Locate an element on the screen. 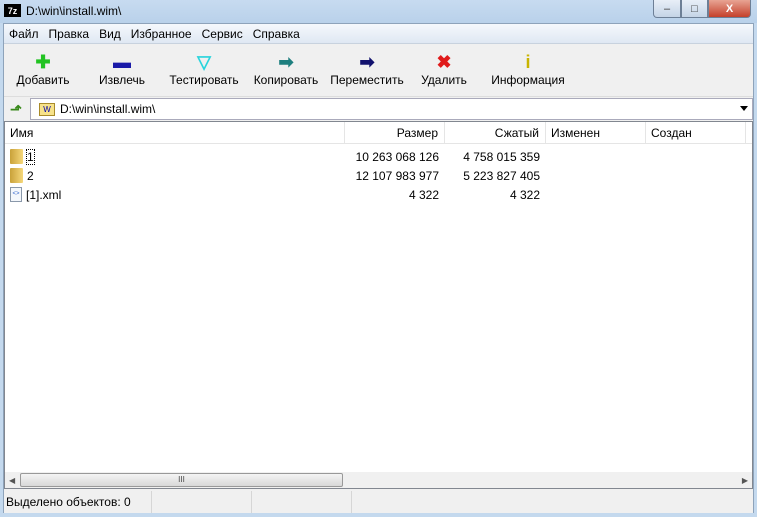 The image size is (757, 517). item-name: 1 is located at coordinates (30, 156).